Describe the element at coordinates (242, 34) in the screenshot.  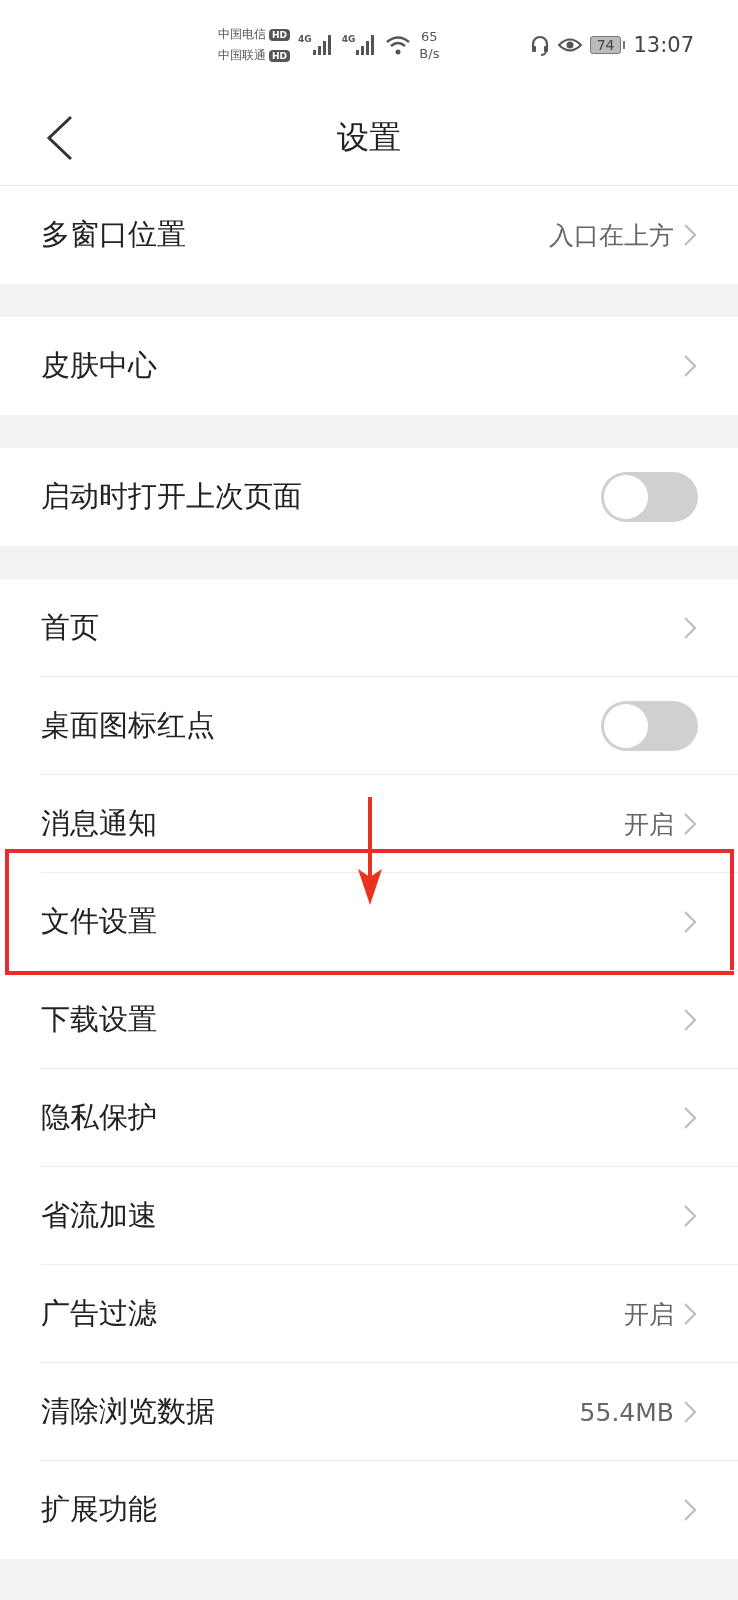
I see `carrier-name: 中国电信` at that location.